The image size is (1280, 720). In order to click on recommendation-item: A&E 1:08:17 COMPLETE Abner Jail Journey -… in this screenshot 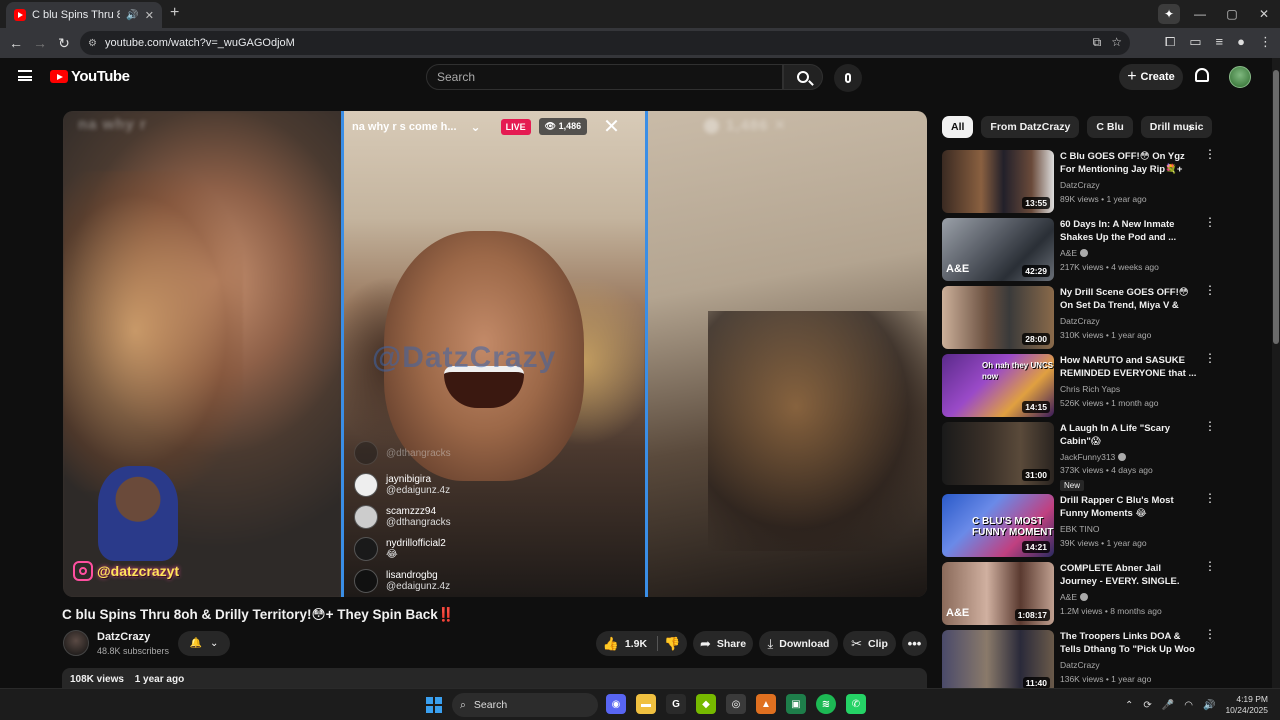, I will do `click(1079, 595)`.